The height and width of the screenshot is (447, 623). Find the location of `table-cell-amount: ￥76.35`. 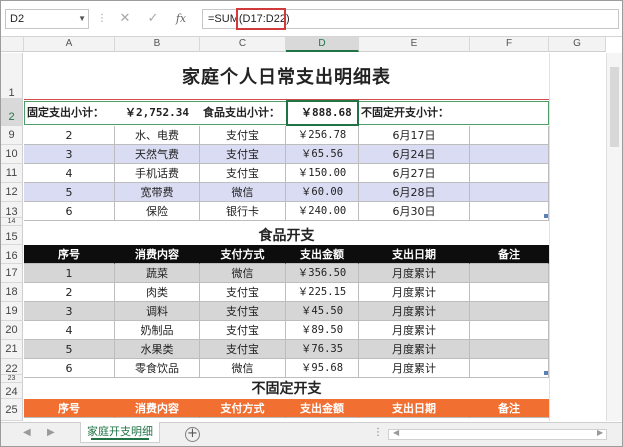

table-cell-amount: ￥76.35 is located at coordinates (322, 349).